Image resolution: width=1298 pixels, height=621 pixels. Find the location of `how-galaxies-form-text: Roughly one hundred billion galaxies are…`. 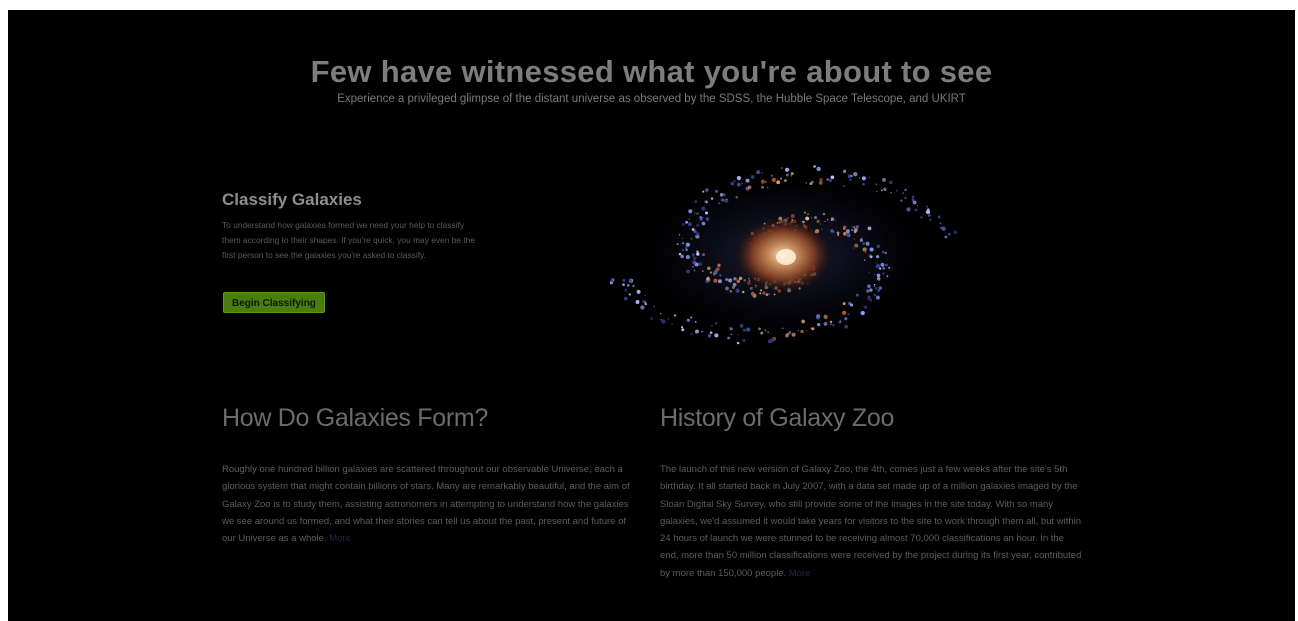

how-galaxies-form-text: Roughly one hundred billion galaxies are… is located at coordinates (432, 504).